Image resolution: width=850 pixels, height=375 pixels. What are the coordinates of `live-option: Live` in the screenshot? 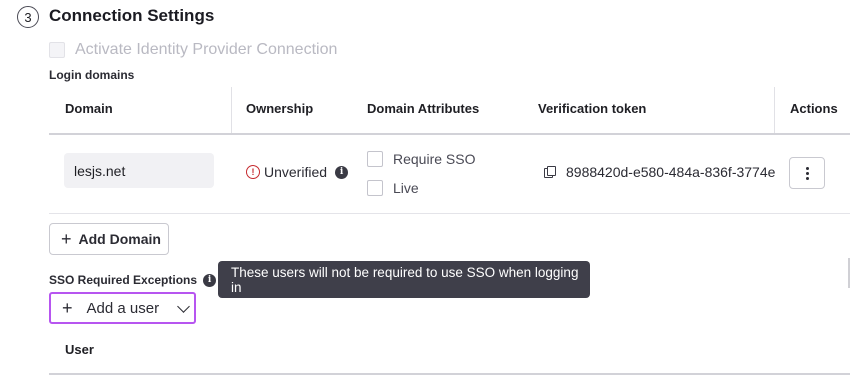 It's located at (393, 188).